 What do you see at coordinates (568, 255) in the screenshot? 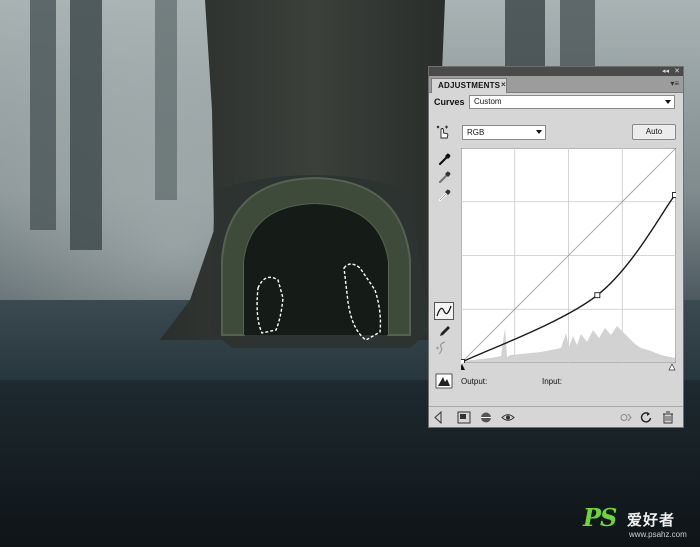
I see `curves-graph` at bounding box center [568, 255].